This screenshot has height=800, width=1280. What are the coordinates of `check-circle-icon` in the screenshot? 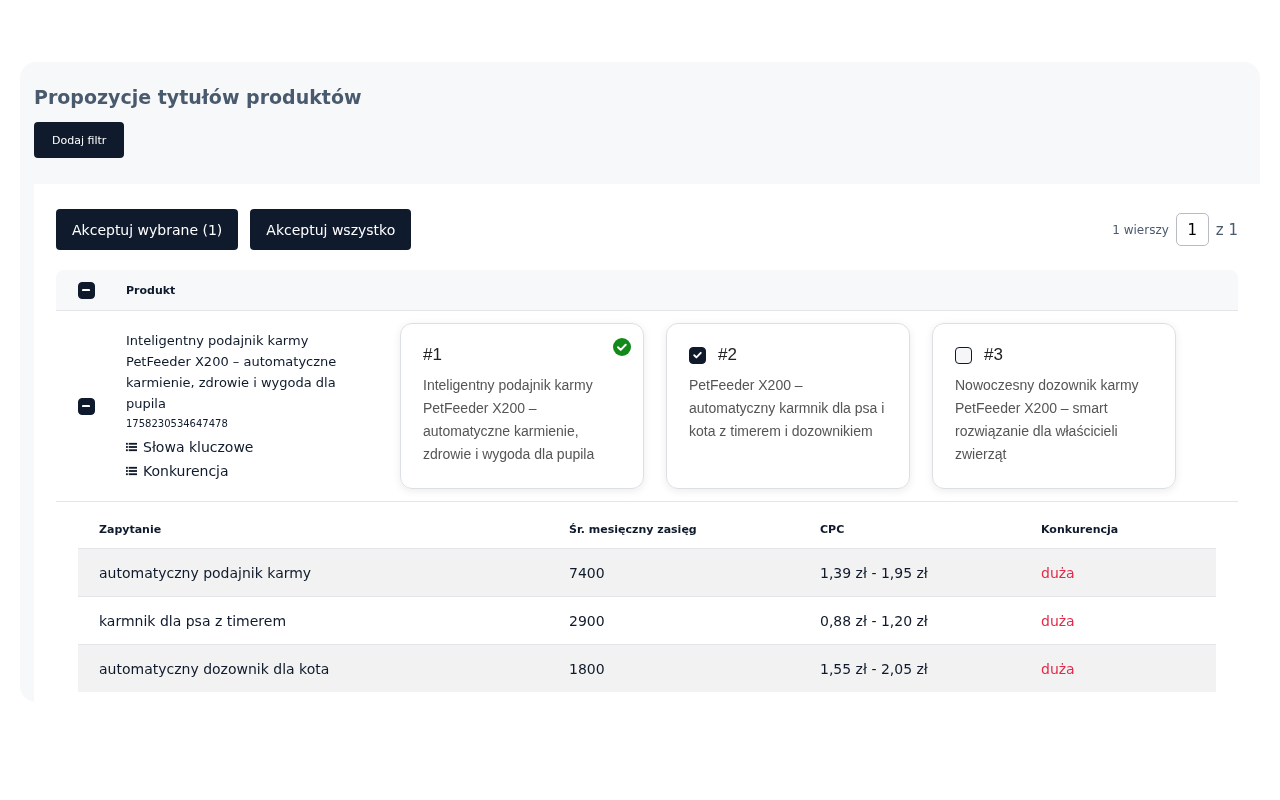 It's located at (622, 347).